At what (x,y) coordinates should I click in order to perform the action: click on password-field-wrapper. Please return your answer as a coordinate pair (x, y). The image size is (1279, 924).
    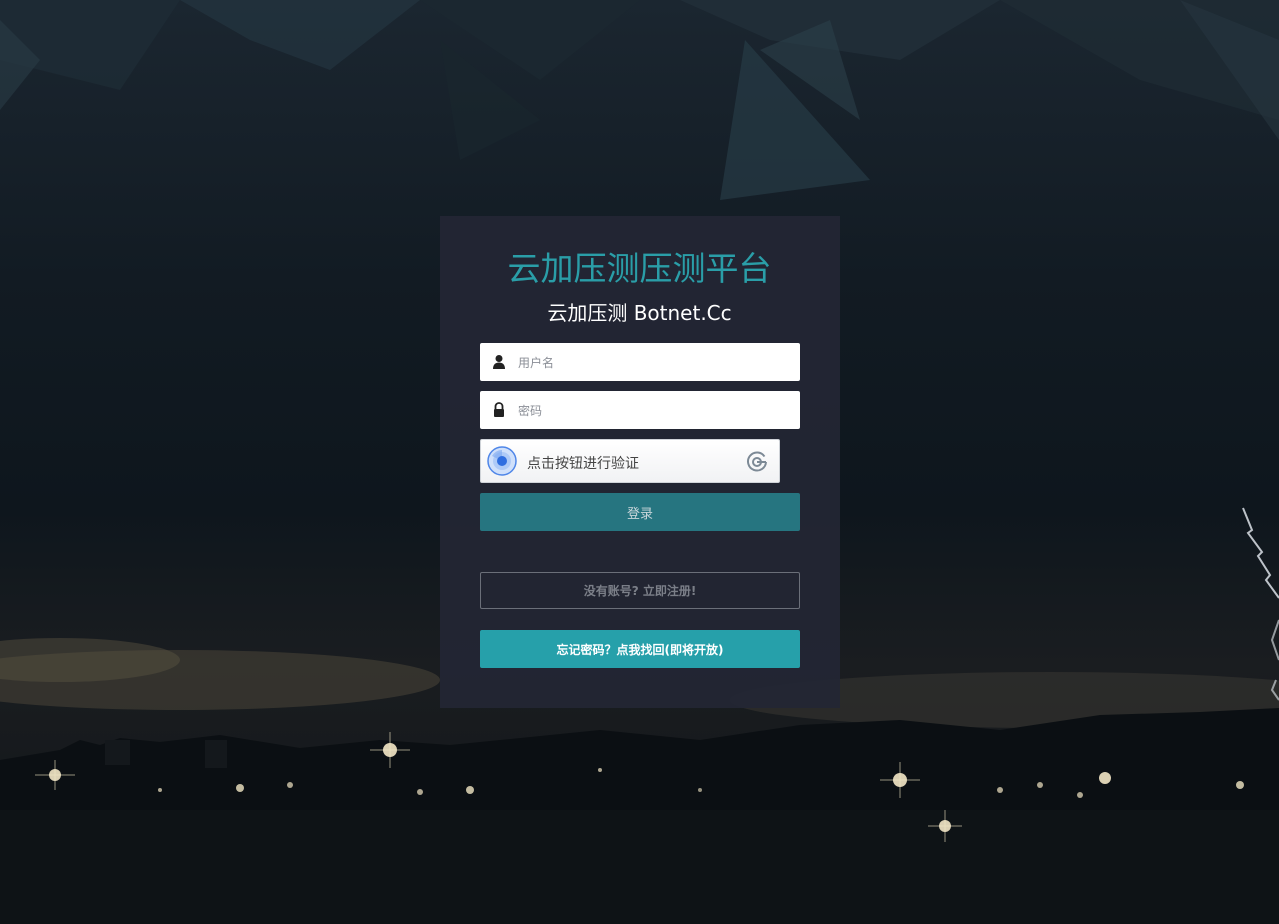
    Looking at the image, I should click on (640, 411).